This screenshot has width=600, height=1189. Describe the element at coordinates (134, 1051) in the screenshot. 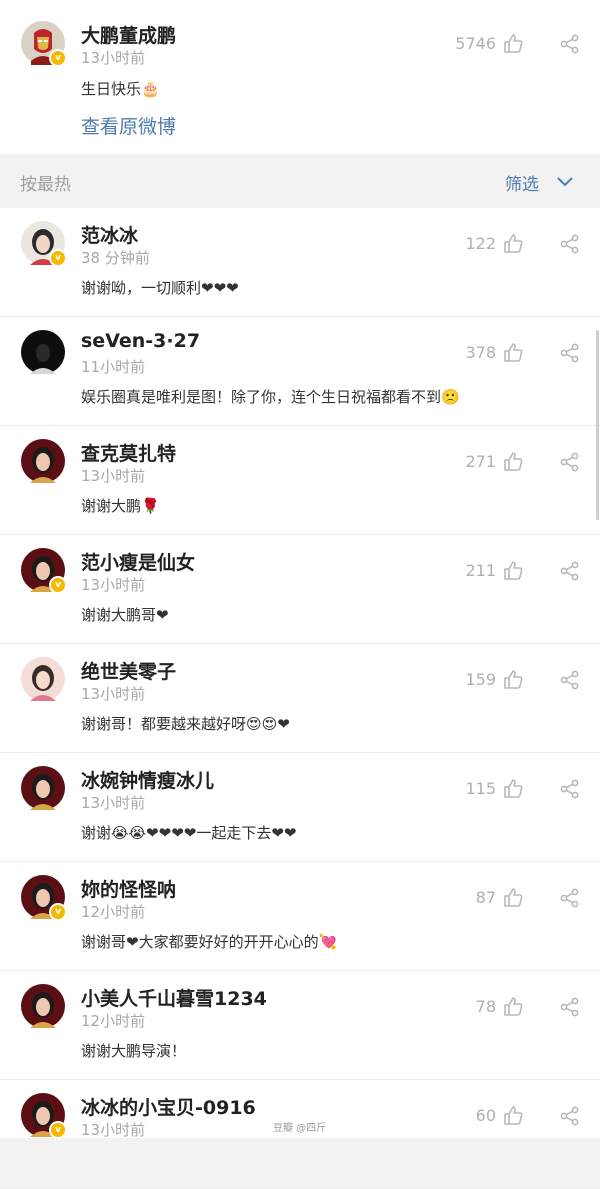

I see `comment-text: 谢谢大鹏导演！` at that location.